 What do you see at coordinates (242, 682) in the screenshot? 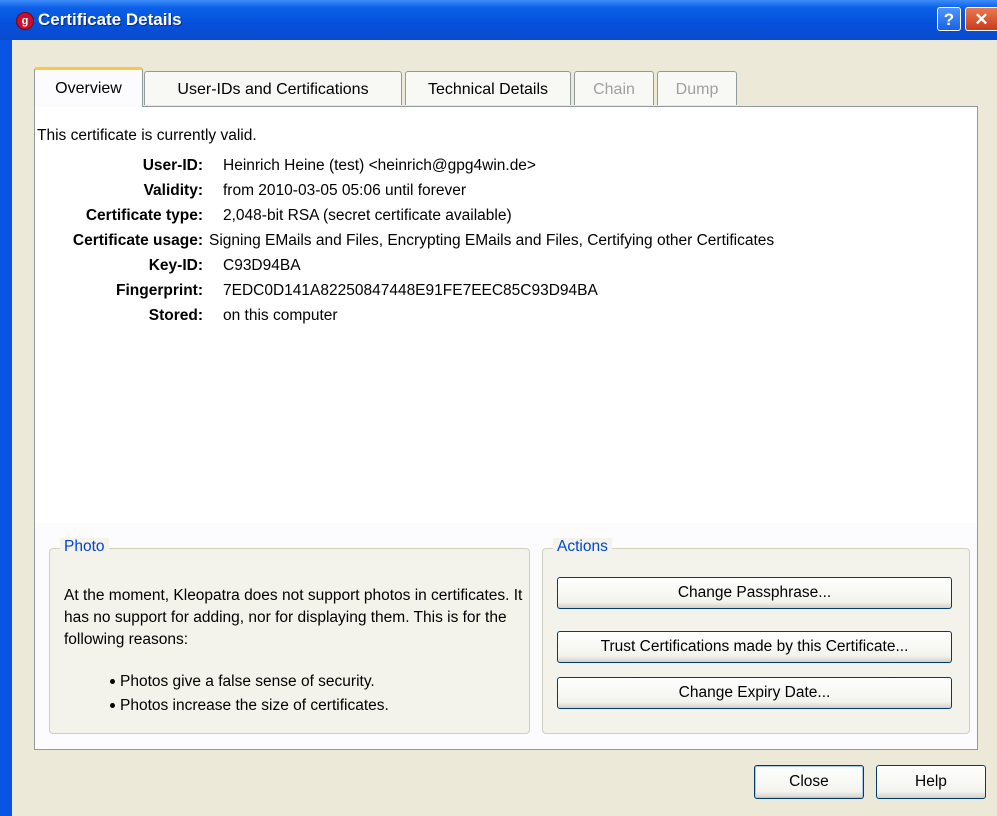
I see `photo-reason-item: Photos give a false sense of security.` at bounding box center [242, 682].